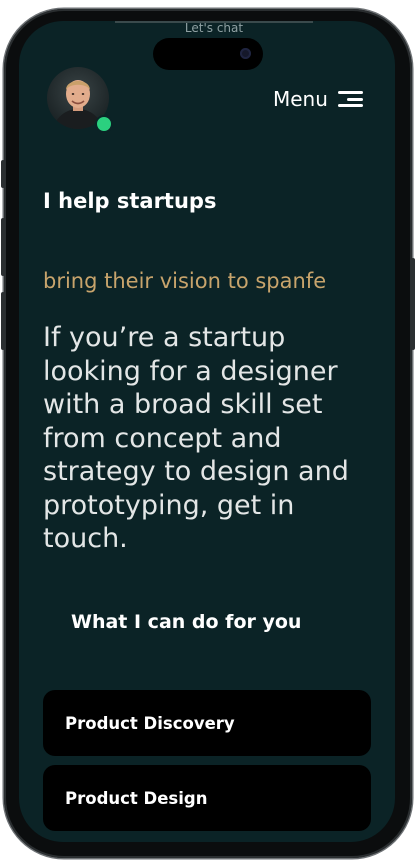  Describe the element at coordinates (208, 54) in the screenshot. I see `dynamic-island` at that location.